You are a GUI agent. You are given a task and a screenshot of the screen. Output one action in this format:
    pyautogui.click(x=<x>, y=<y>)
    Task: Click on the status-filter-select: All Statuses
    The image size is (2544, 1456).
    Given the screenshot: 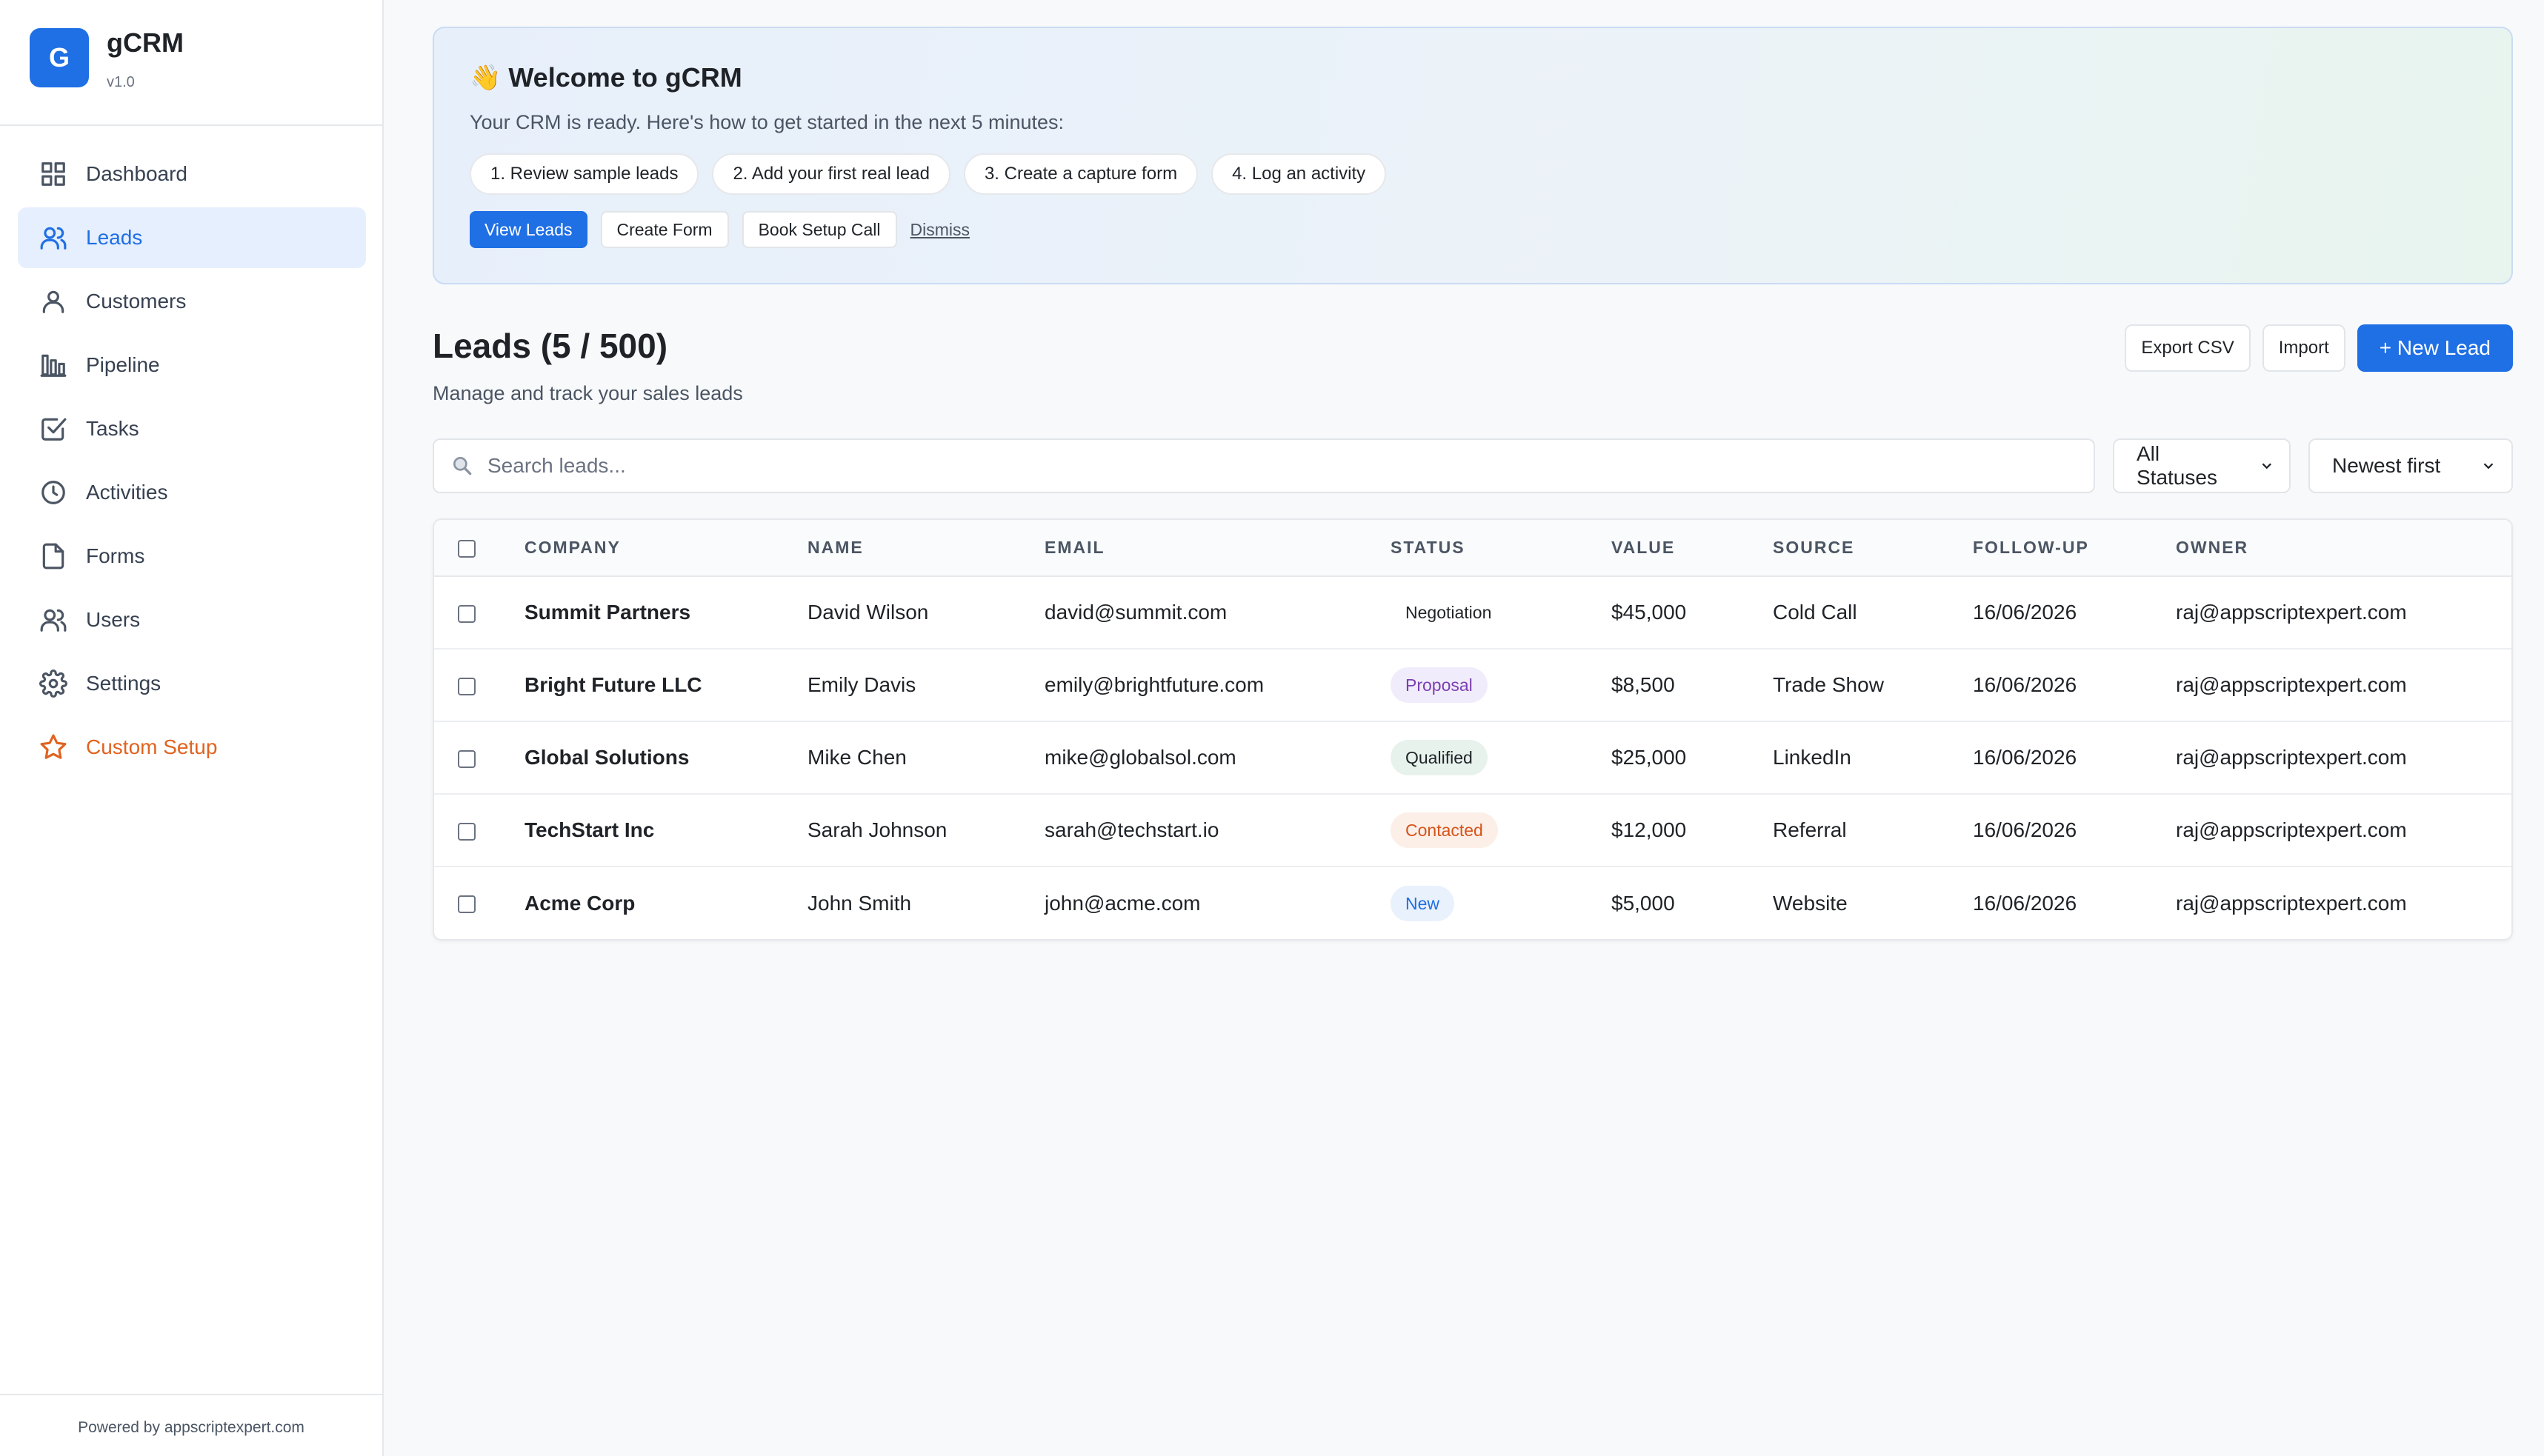 What is the action you would take?
    pyautogui.click(x=2202, y=465)
    